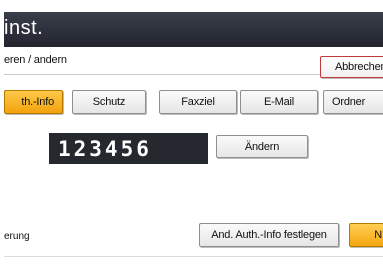  I want to click on divider, so click(193, 256).